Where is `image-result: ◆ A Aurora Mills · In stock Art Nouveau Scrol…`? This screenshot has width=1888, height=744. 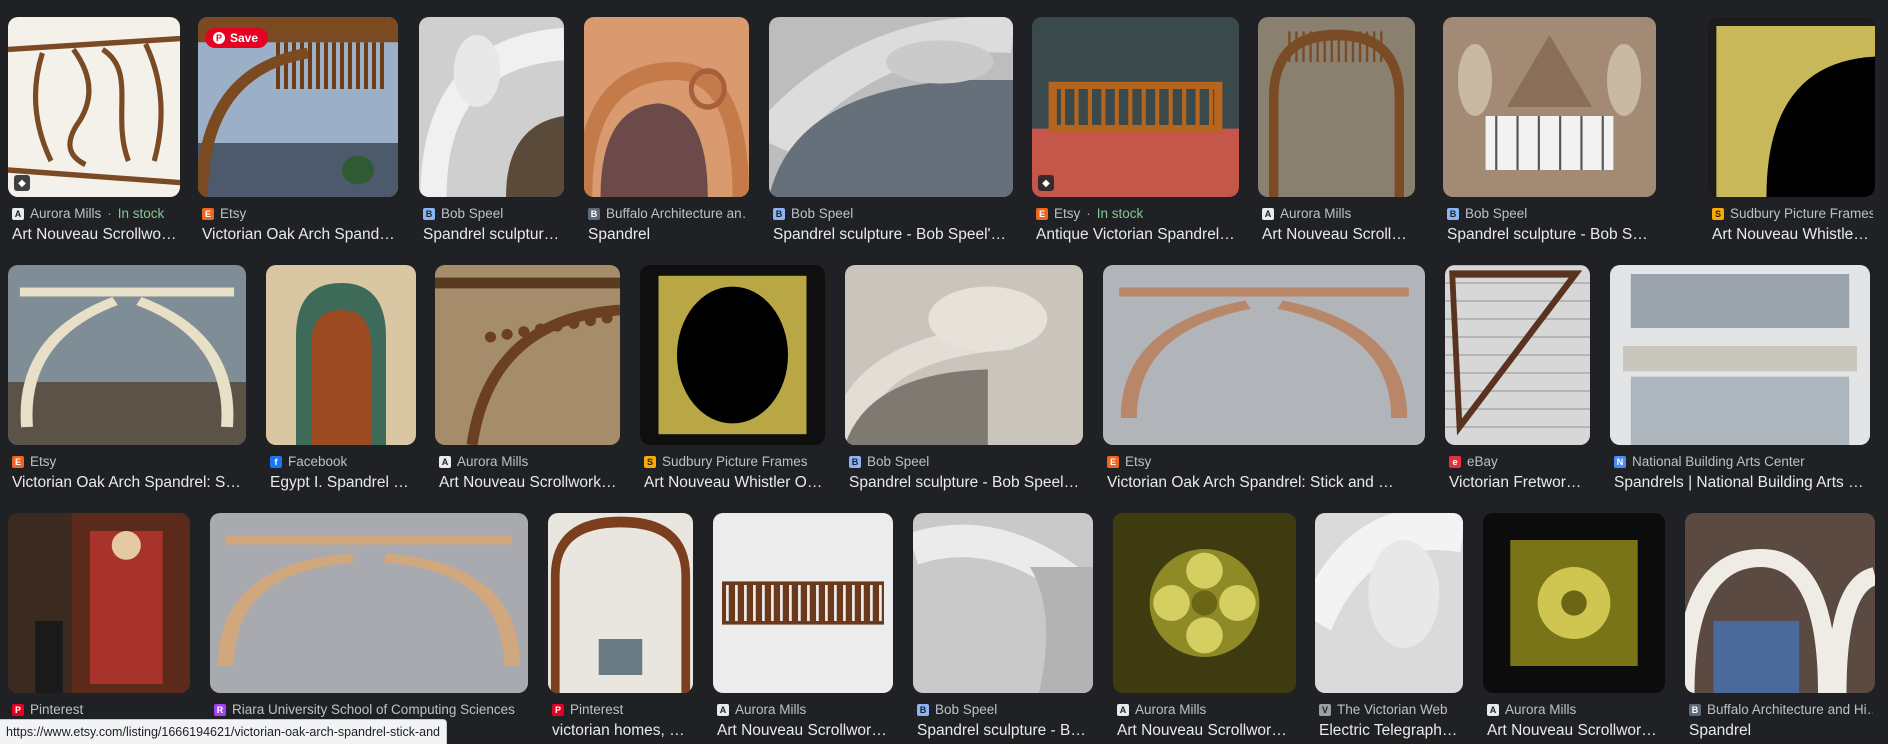
image-result: ◆ A Aurora Mills · In stock Art Nouveau Scrol… is located at coordinates (94, 132).